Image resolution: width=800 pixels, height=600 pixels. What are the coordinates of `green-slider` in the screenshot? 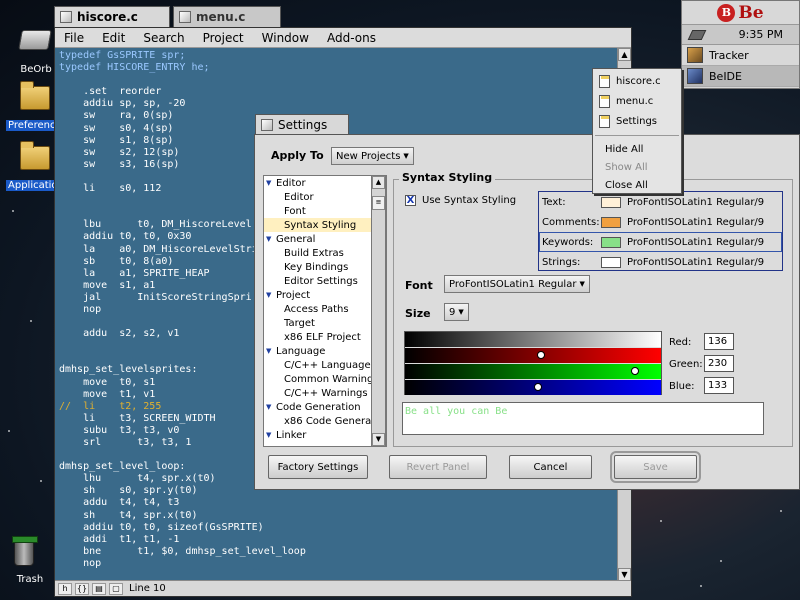 It's located at (533, 371).